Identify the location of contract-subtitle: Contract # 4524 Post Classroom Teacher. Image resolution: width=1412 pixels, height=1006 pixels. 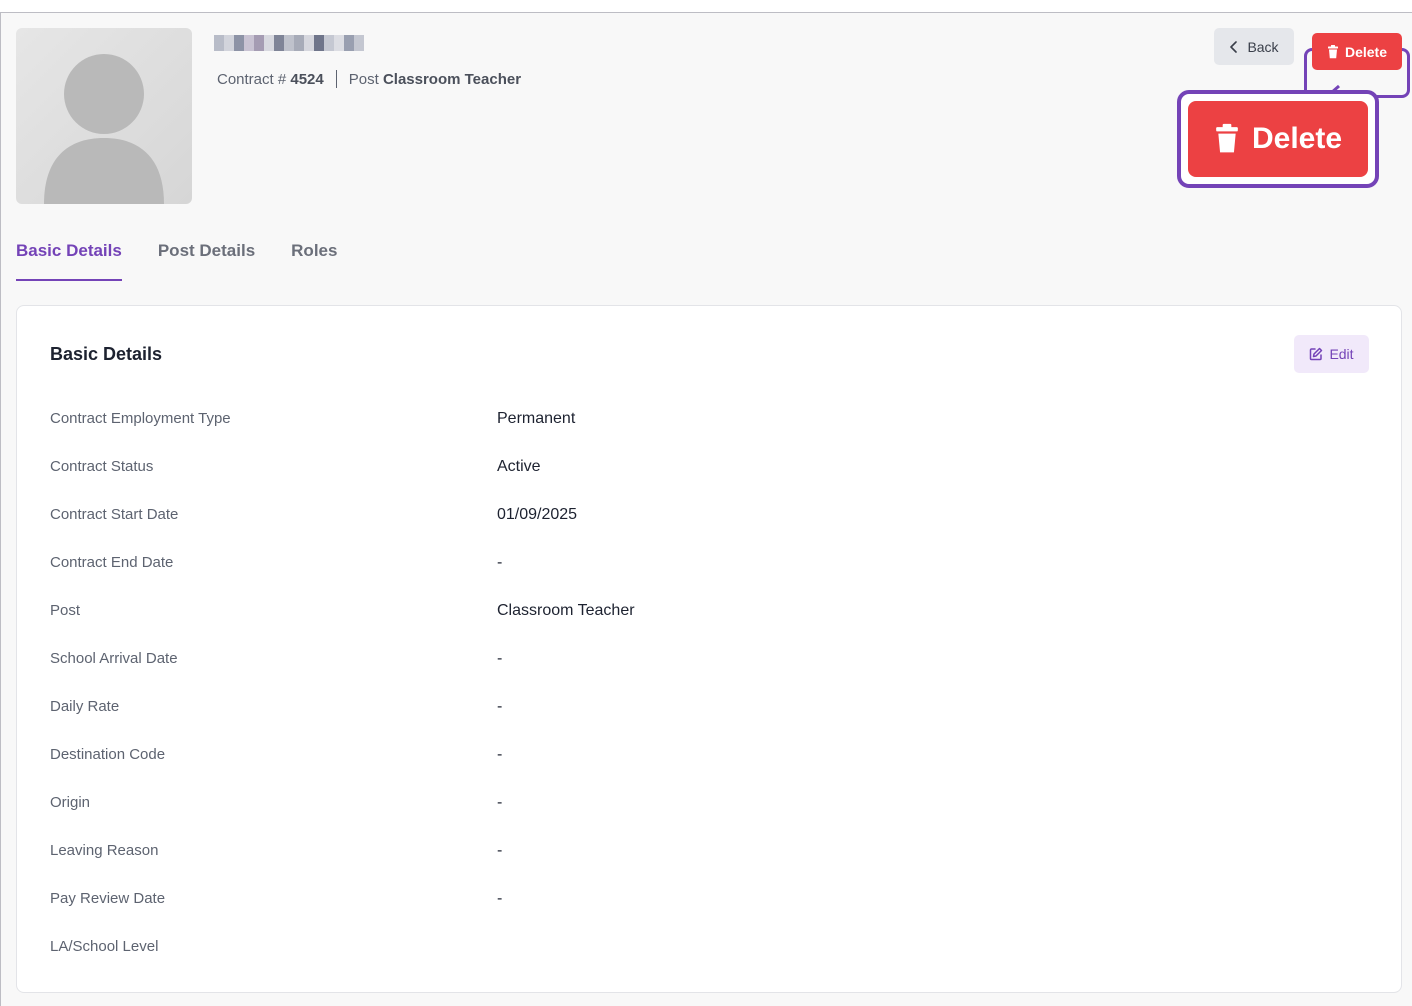
(369, 79).